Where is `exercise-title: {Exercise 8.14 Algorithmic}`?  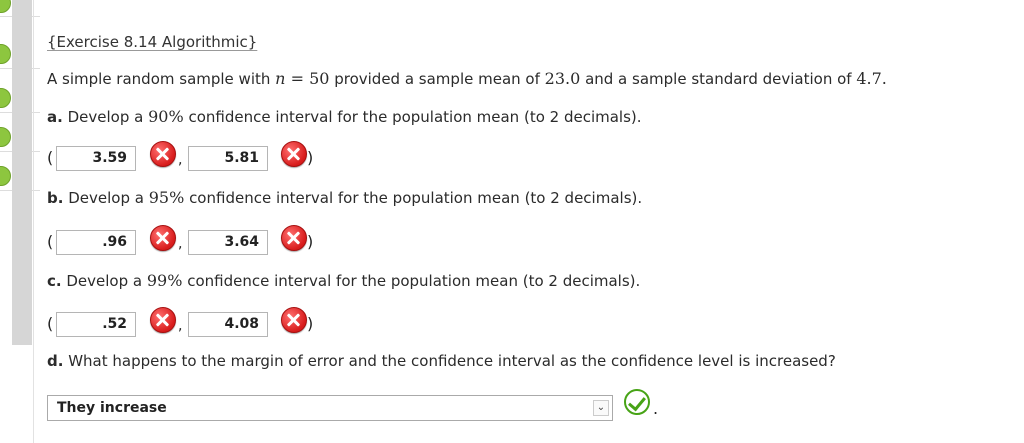 exercise-title: {Exercise 8.14 Algorithmic} is located at coordinates (152, 42).